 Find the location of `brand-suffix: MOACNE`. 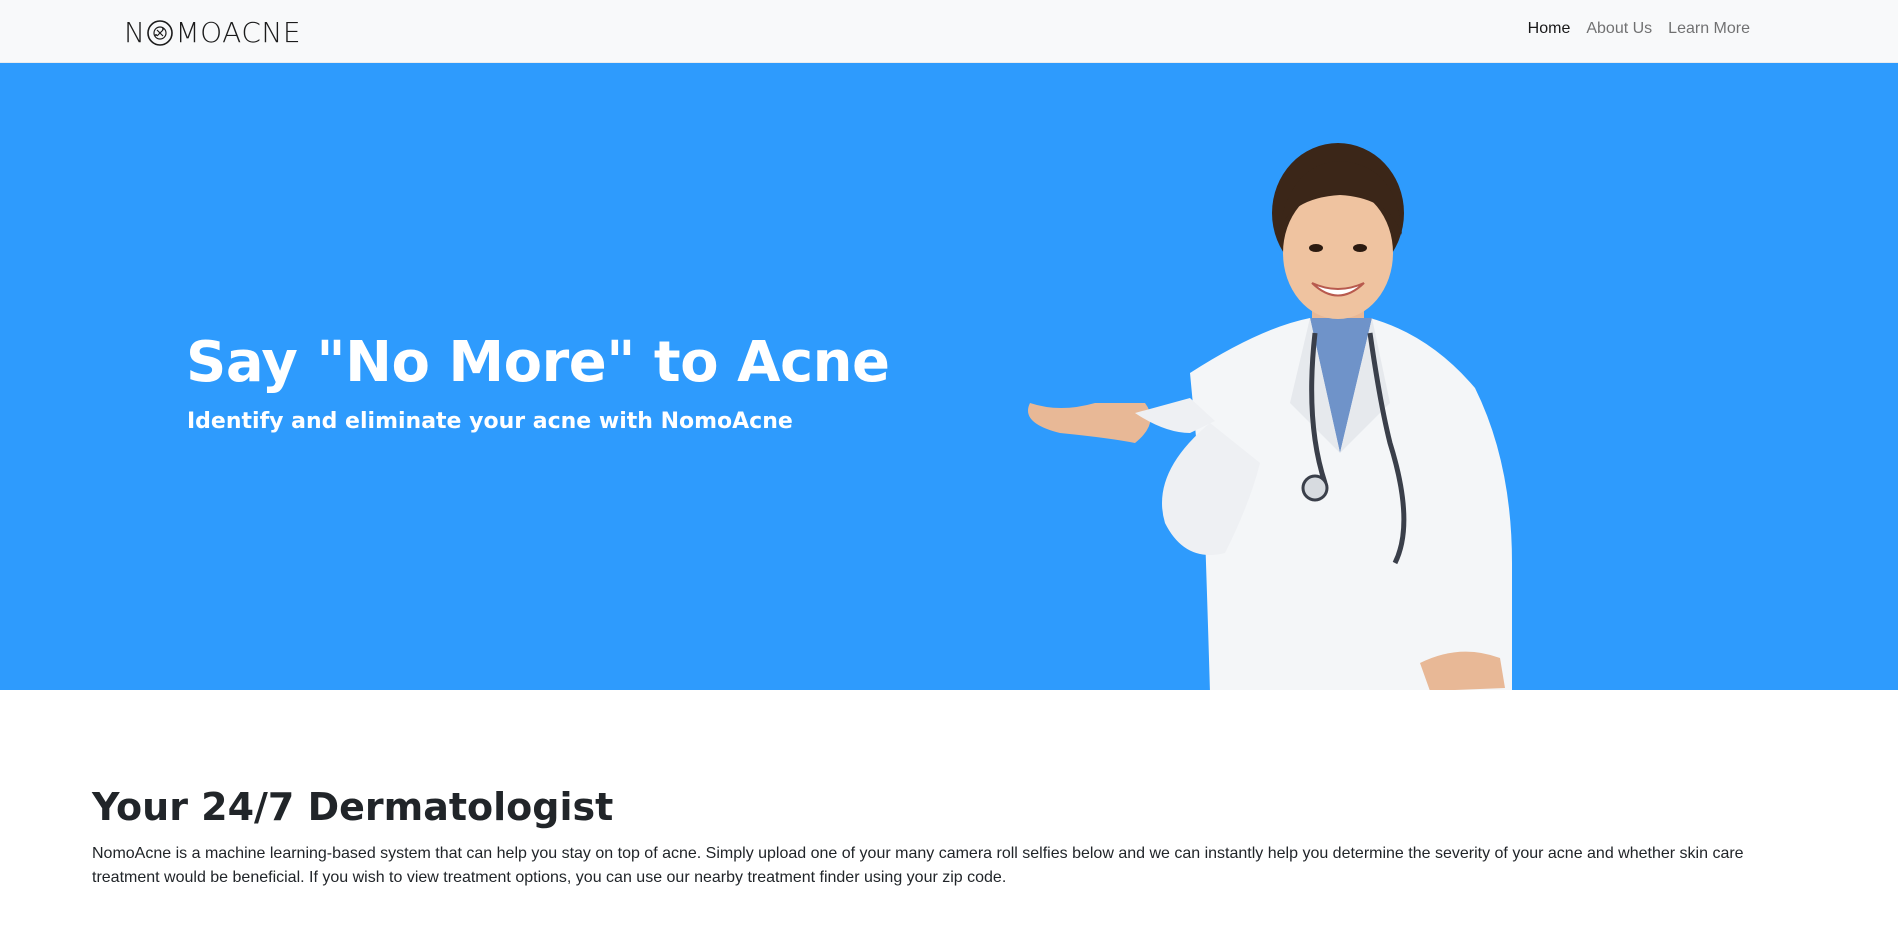

brand-suffix: MOACNE is located at coordinates (238, 32).